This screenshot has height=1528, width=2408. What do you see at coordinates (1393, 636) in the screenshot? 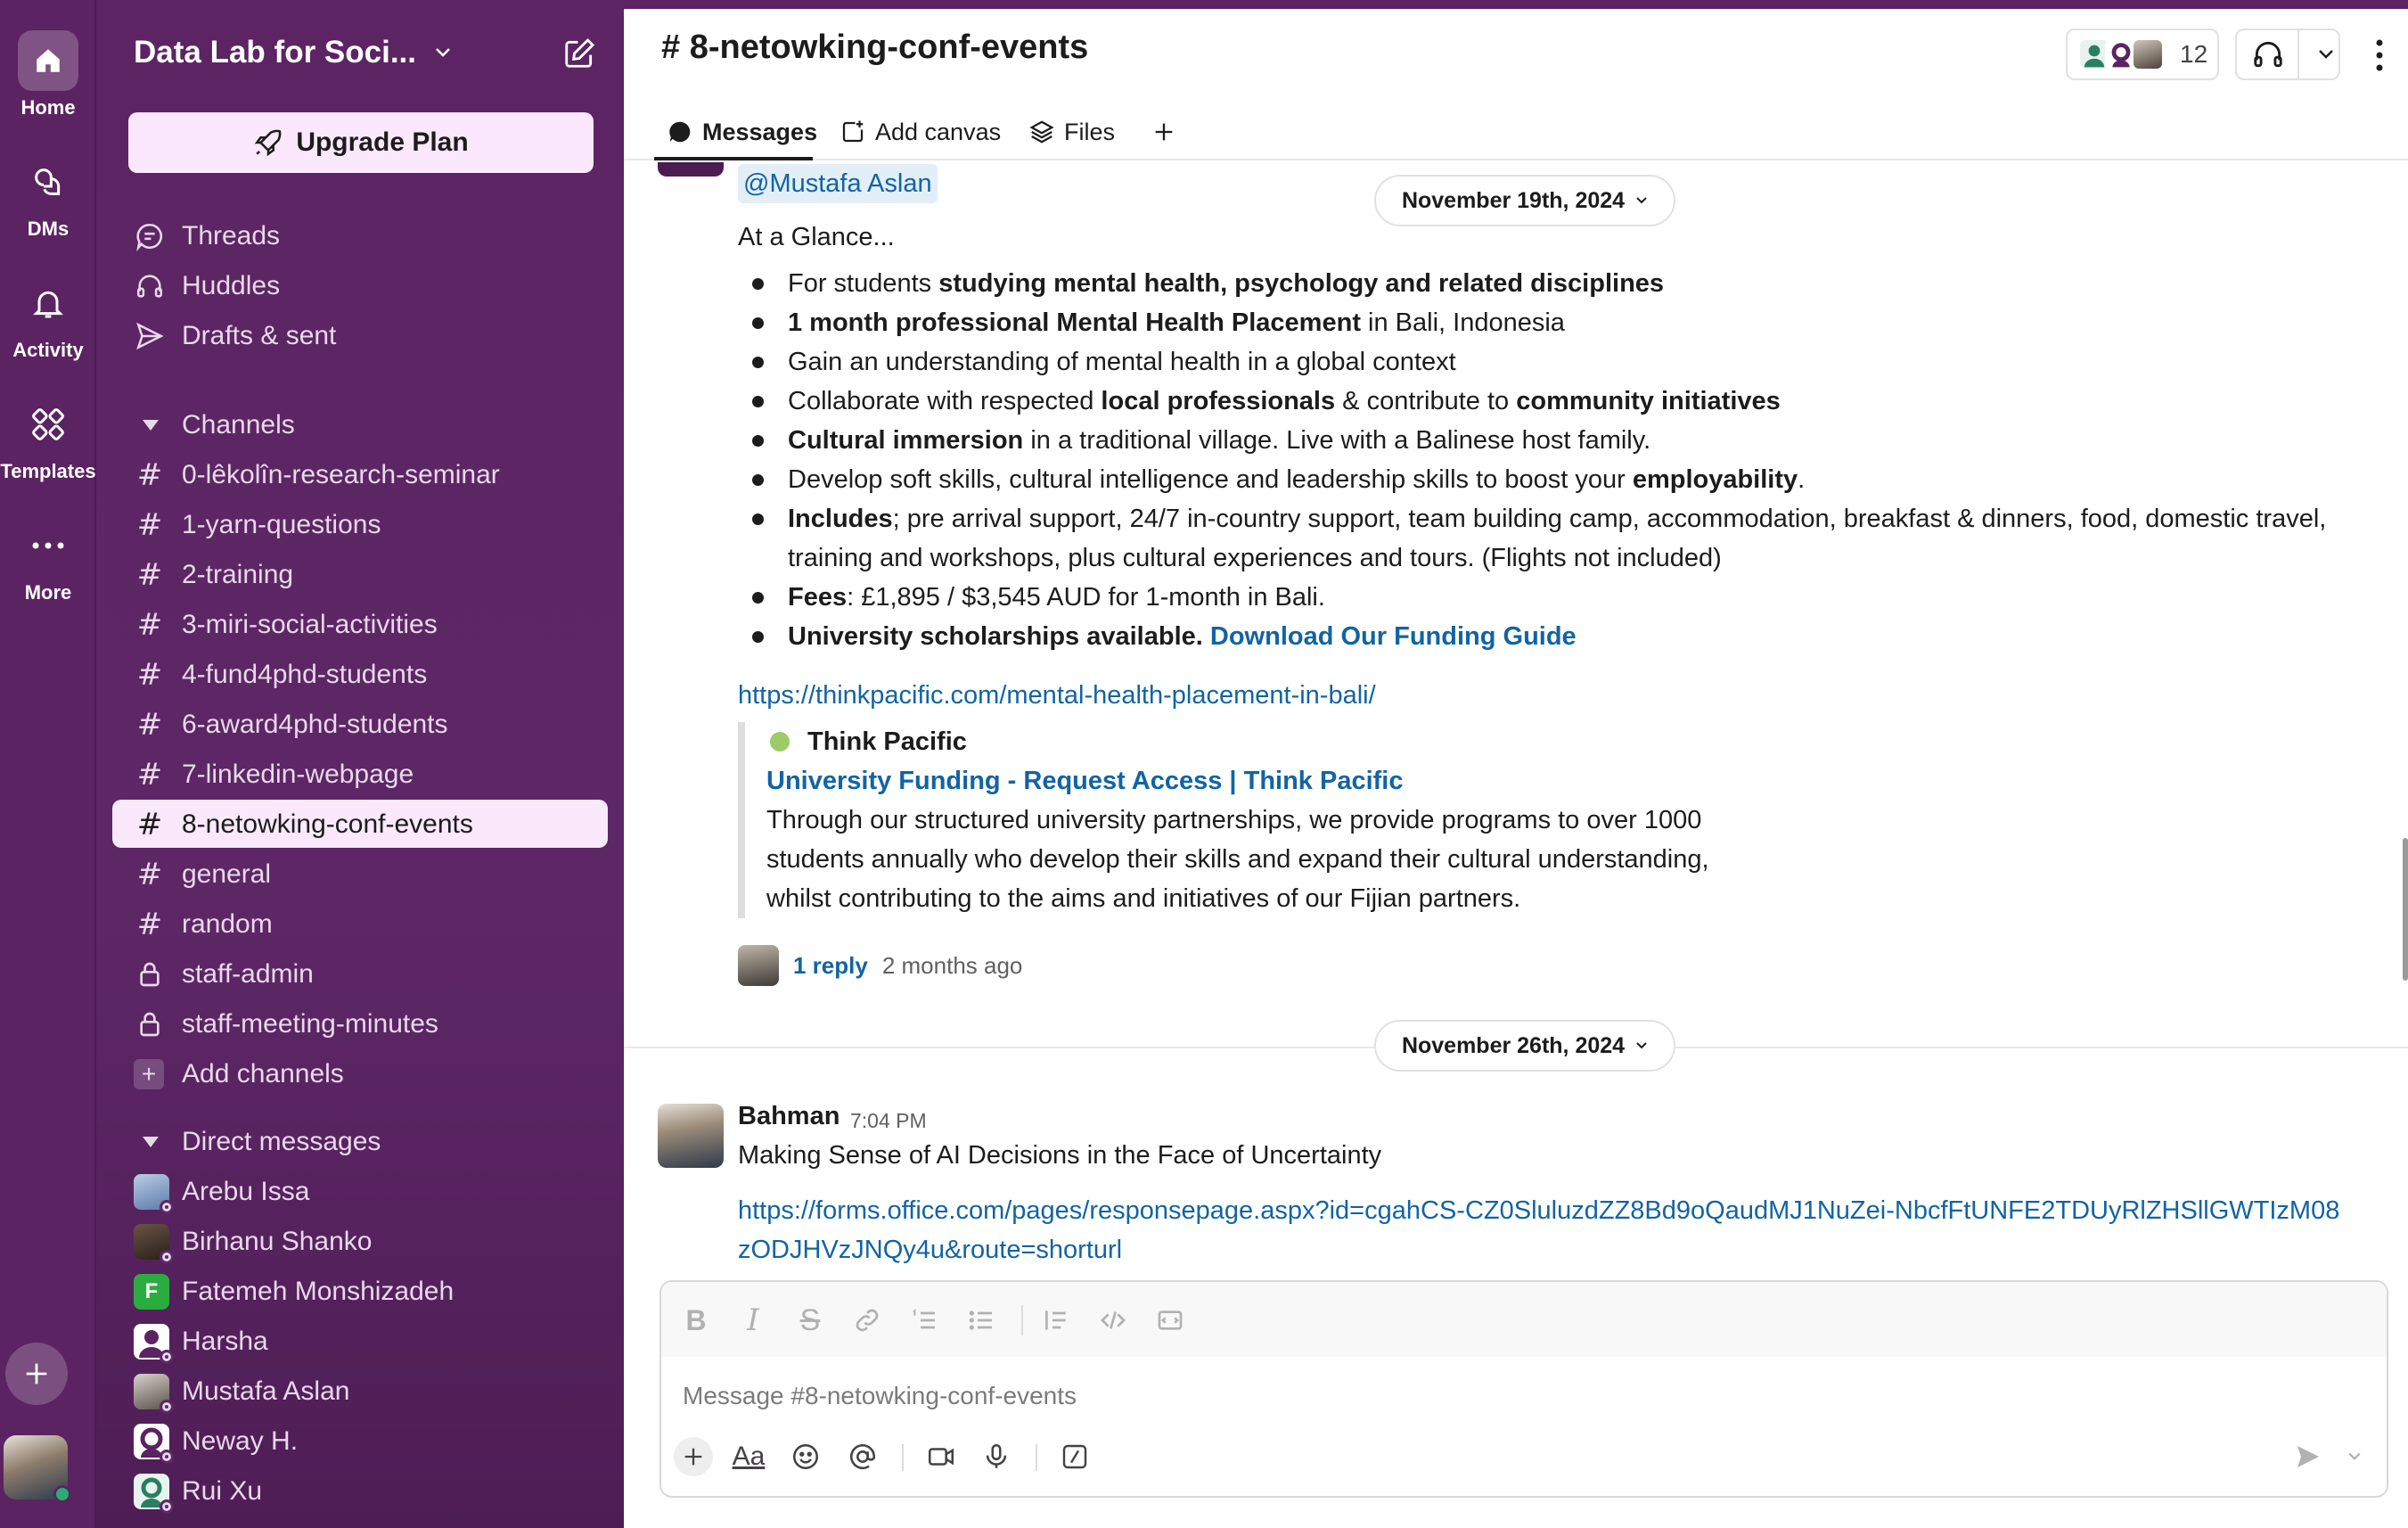
I see `funding-guide-link: Download Our Funding Guide` at bounding box center [1393, 636].